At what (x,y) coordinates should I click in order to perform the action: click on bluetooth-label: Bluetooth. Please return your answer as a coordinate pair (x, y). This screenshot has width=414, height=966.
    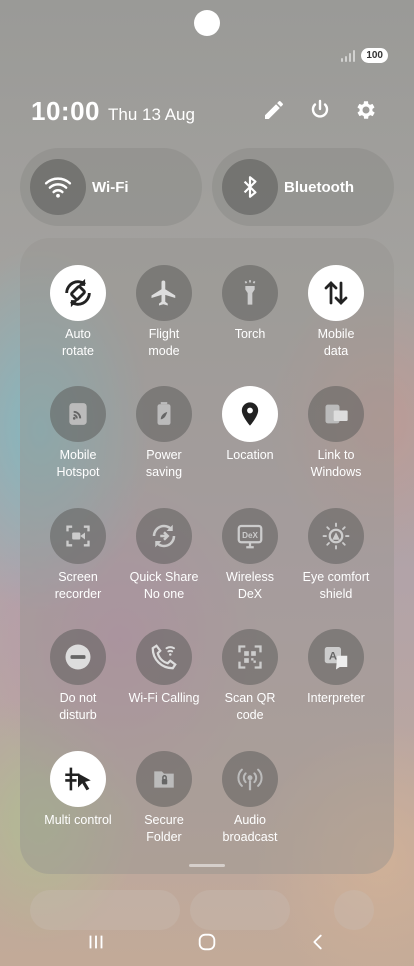
    Looking at the image, I should click on (319, 187).